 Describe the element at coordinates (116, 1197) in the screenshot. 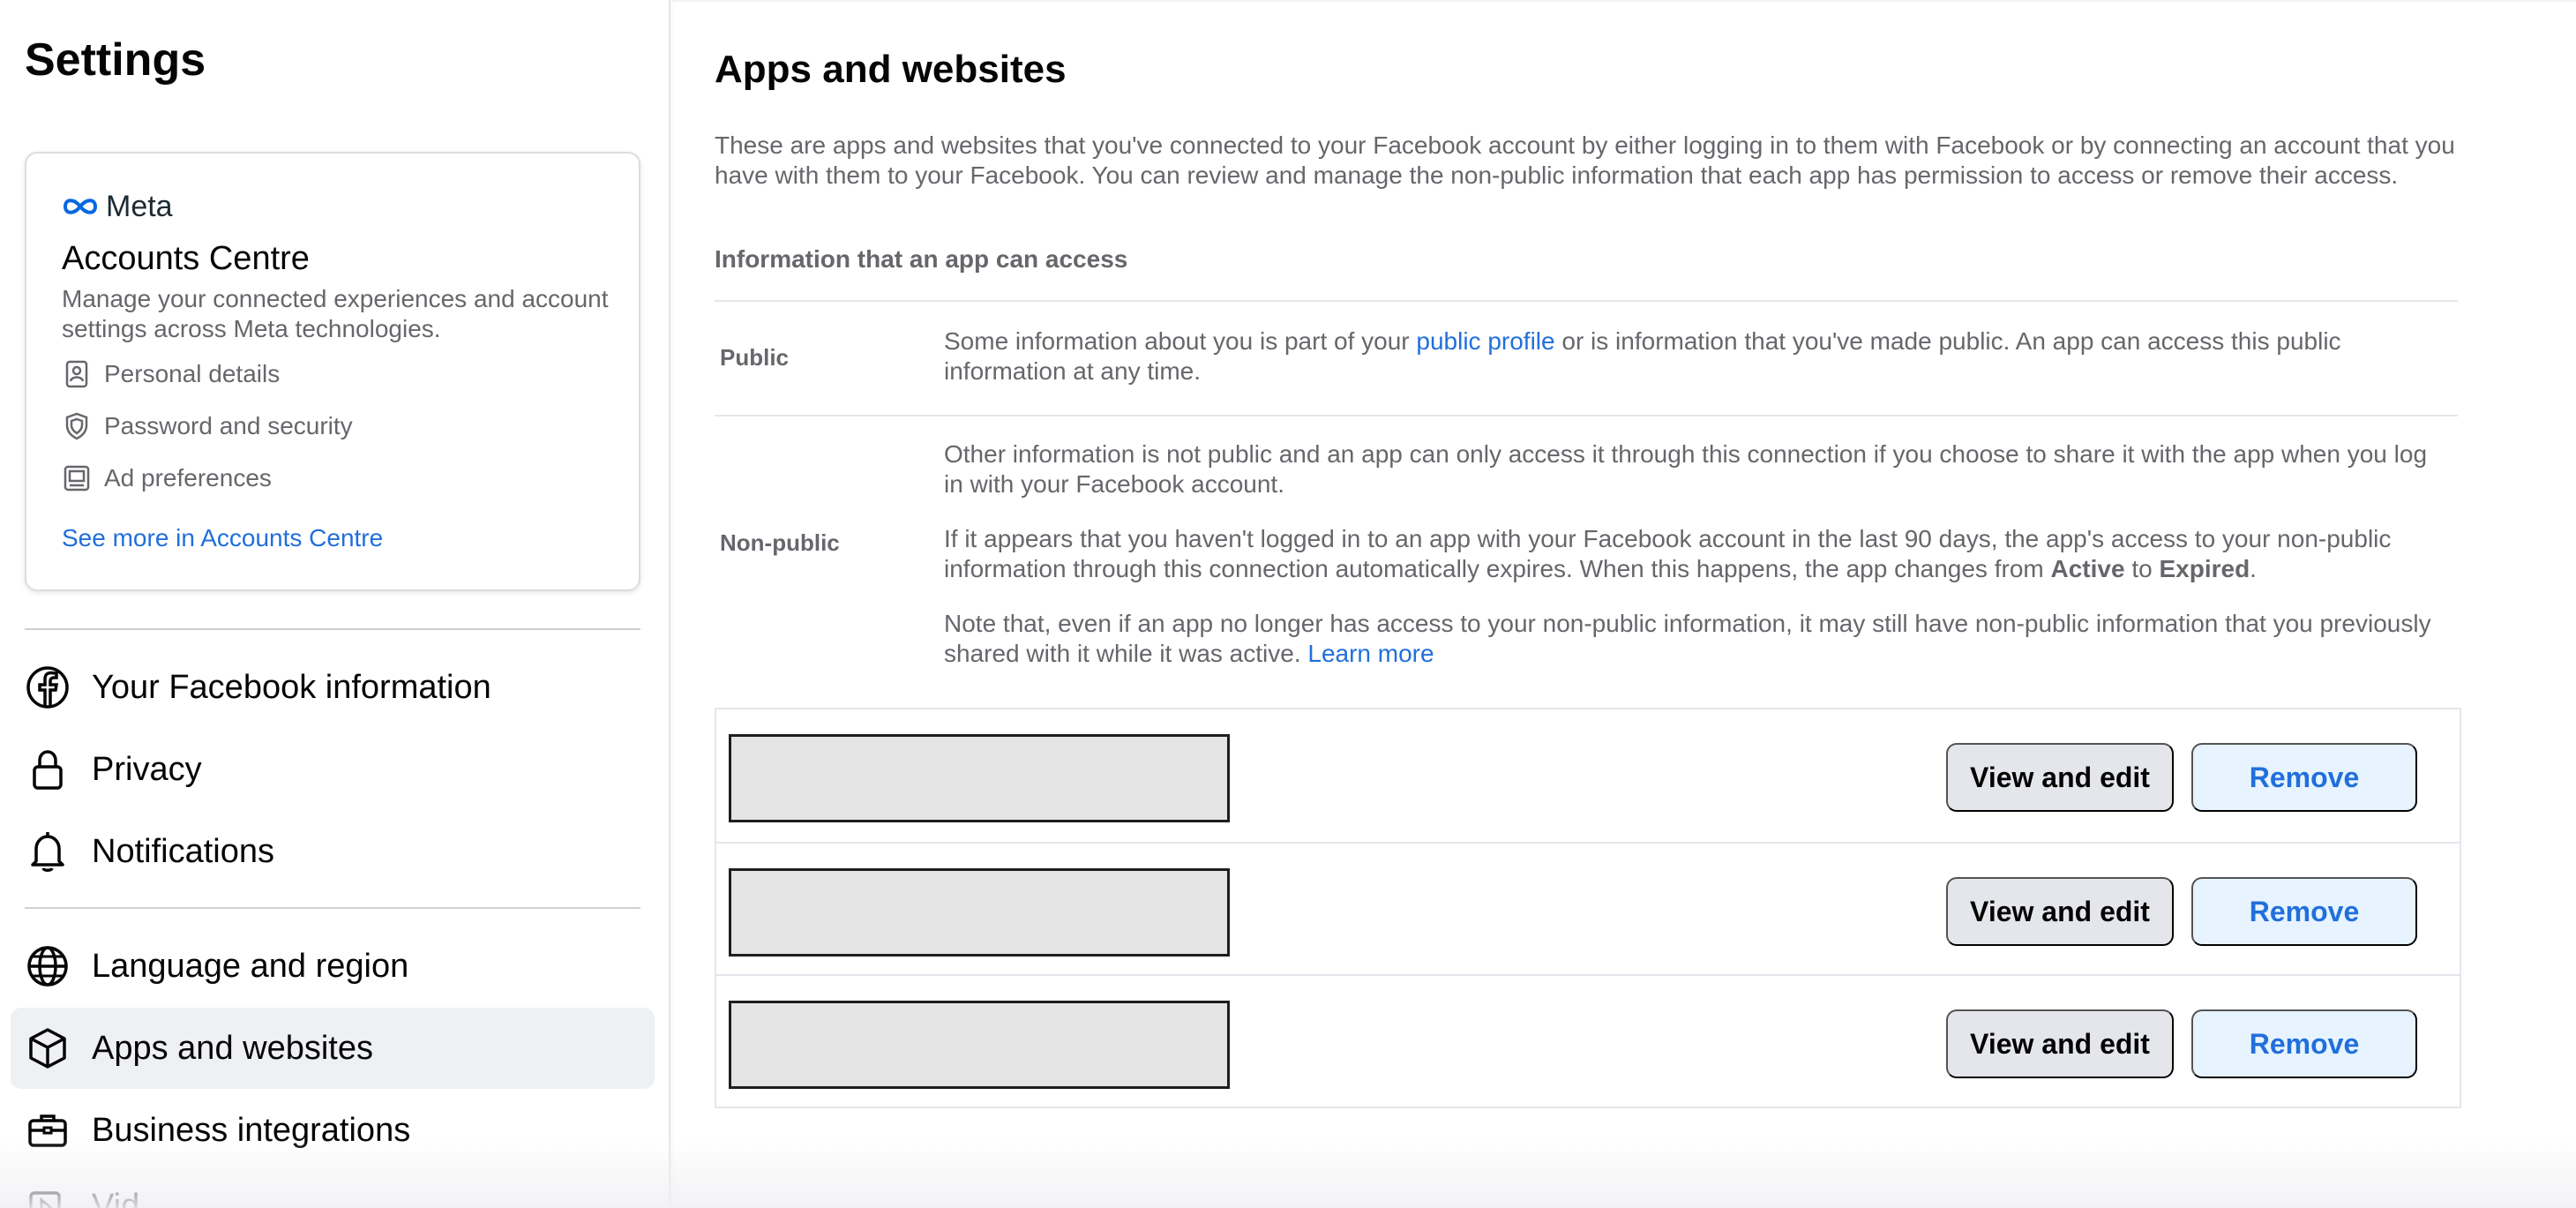

I see `sidebar-item-label: Vid` at that location.